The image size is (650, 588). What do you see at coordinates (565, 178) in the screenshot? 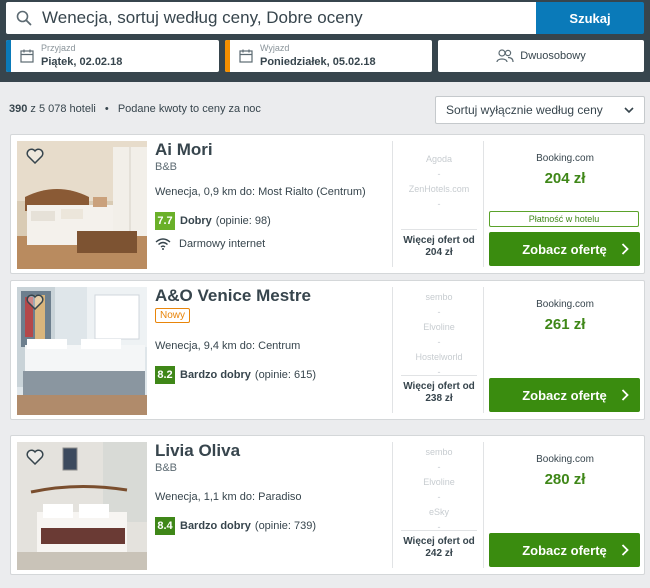
I see `offer-price: 204 zł` at bounding box center [565, 178].